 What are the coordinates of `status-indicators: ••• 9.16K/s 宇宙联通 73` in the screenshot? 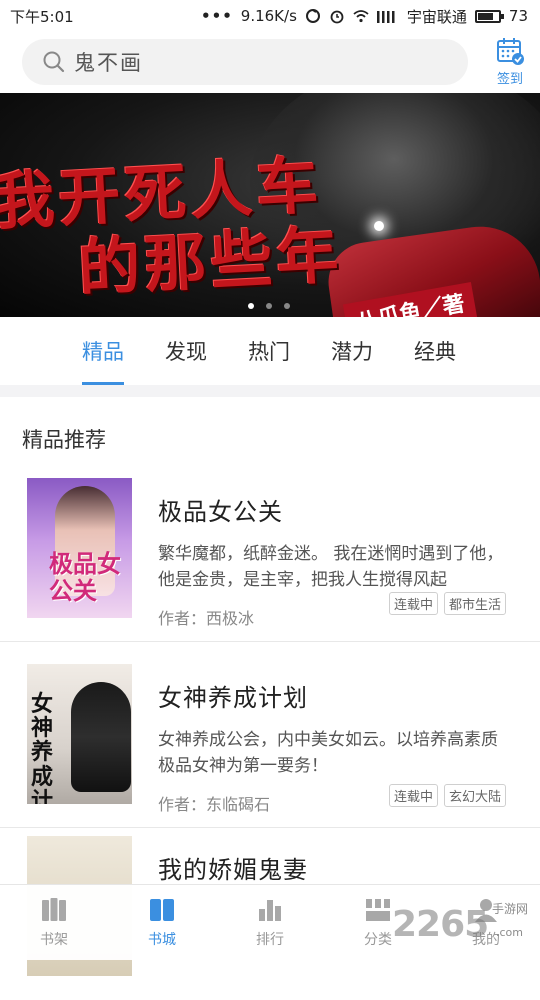 It's located at (364, 16).